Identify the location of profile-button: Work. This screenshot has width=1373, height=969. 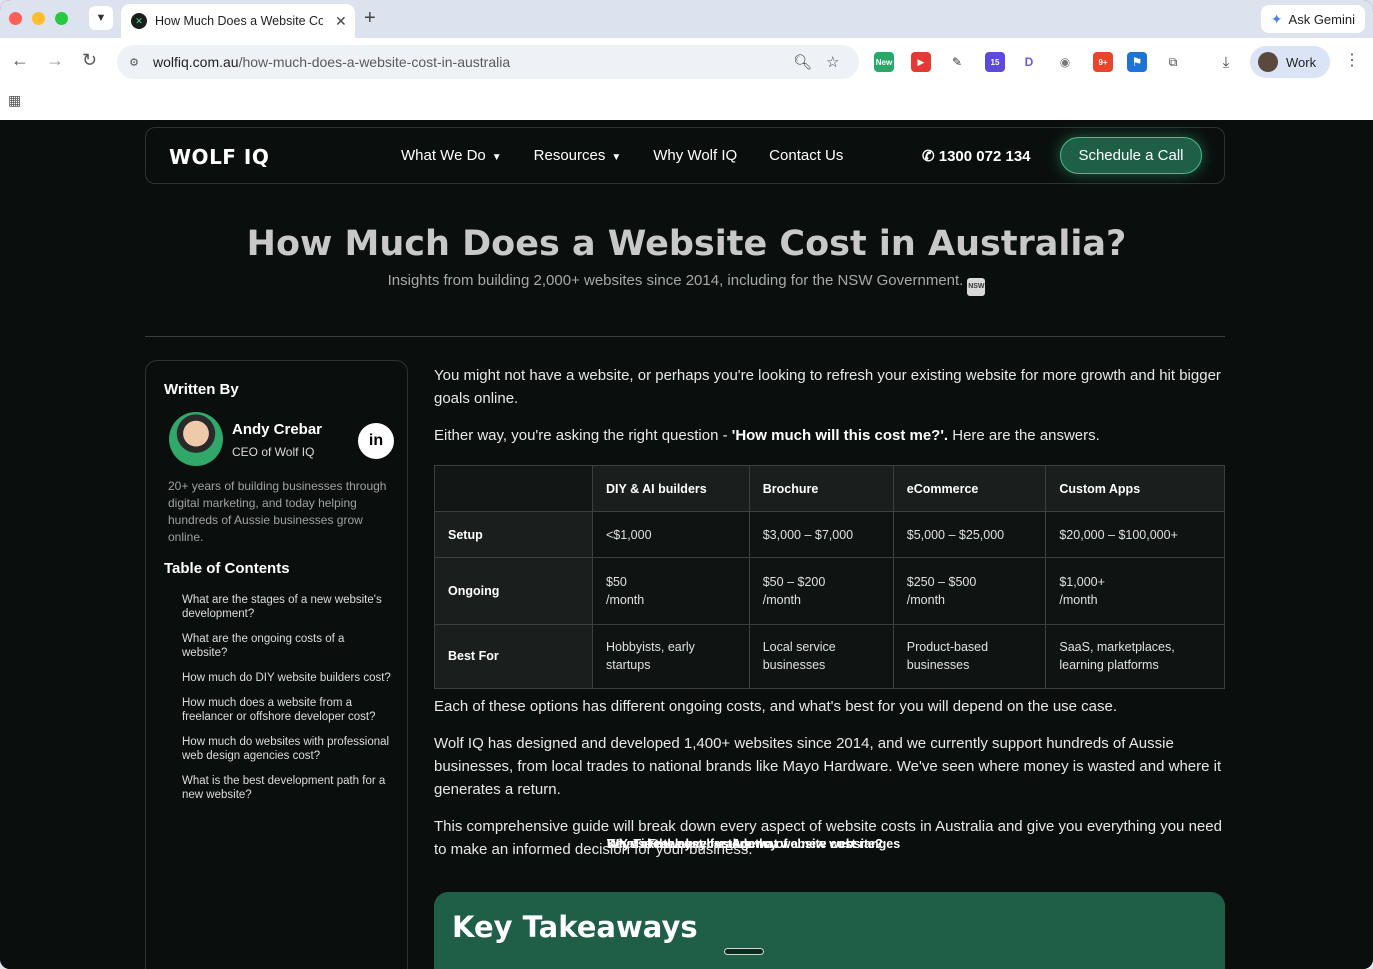
(1290, 62).